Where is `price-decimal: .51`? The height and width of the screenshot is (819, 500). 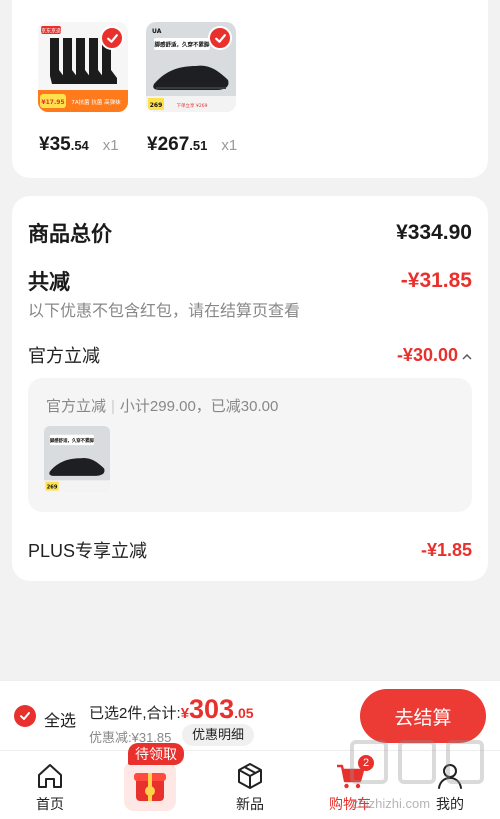
price-decimal: .51 is located at coordinates (198, 145).